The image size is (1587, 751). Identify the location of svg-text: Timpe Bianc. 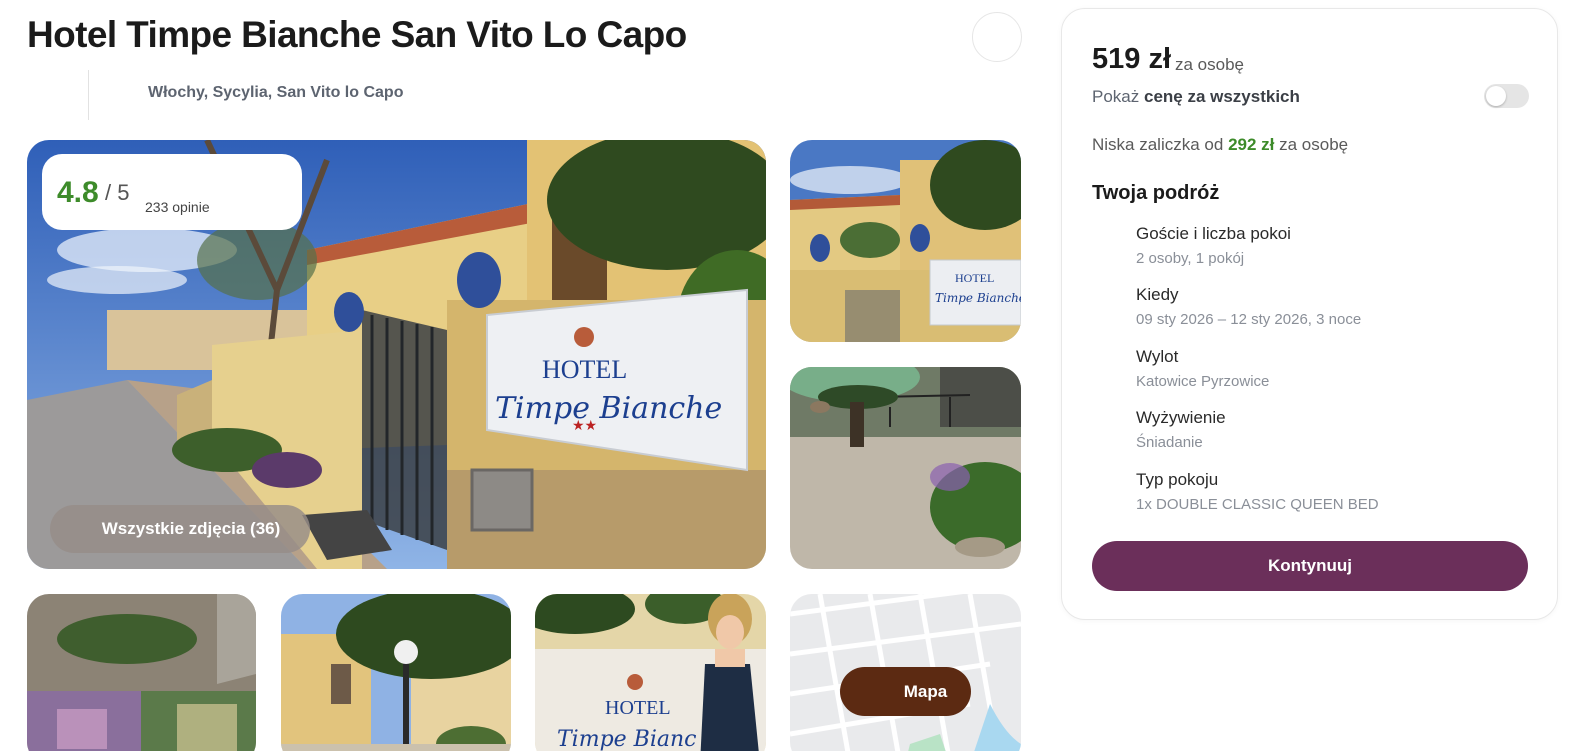
(626, 739).